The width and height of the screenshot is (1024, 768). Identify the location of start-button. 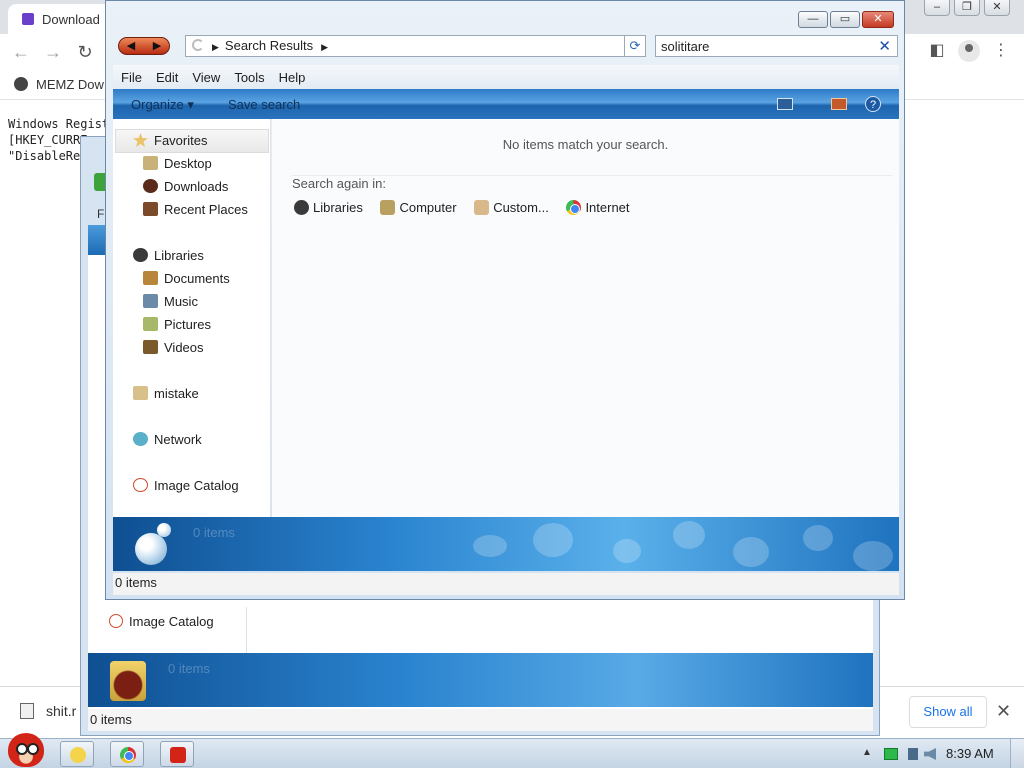
(26, 749).